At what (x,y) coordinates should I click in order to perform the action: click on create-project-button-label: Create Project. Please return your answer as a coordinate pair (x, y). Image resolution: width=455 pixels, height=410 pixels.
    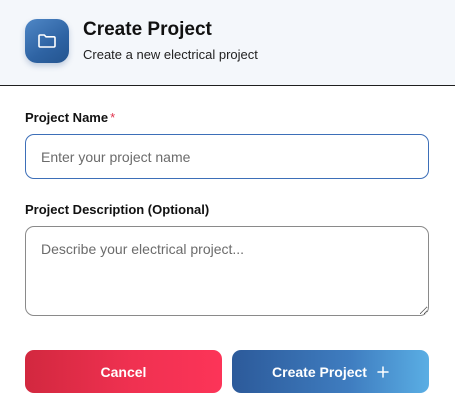
    Looking at the image, I should click on (319, 371).